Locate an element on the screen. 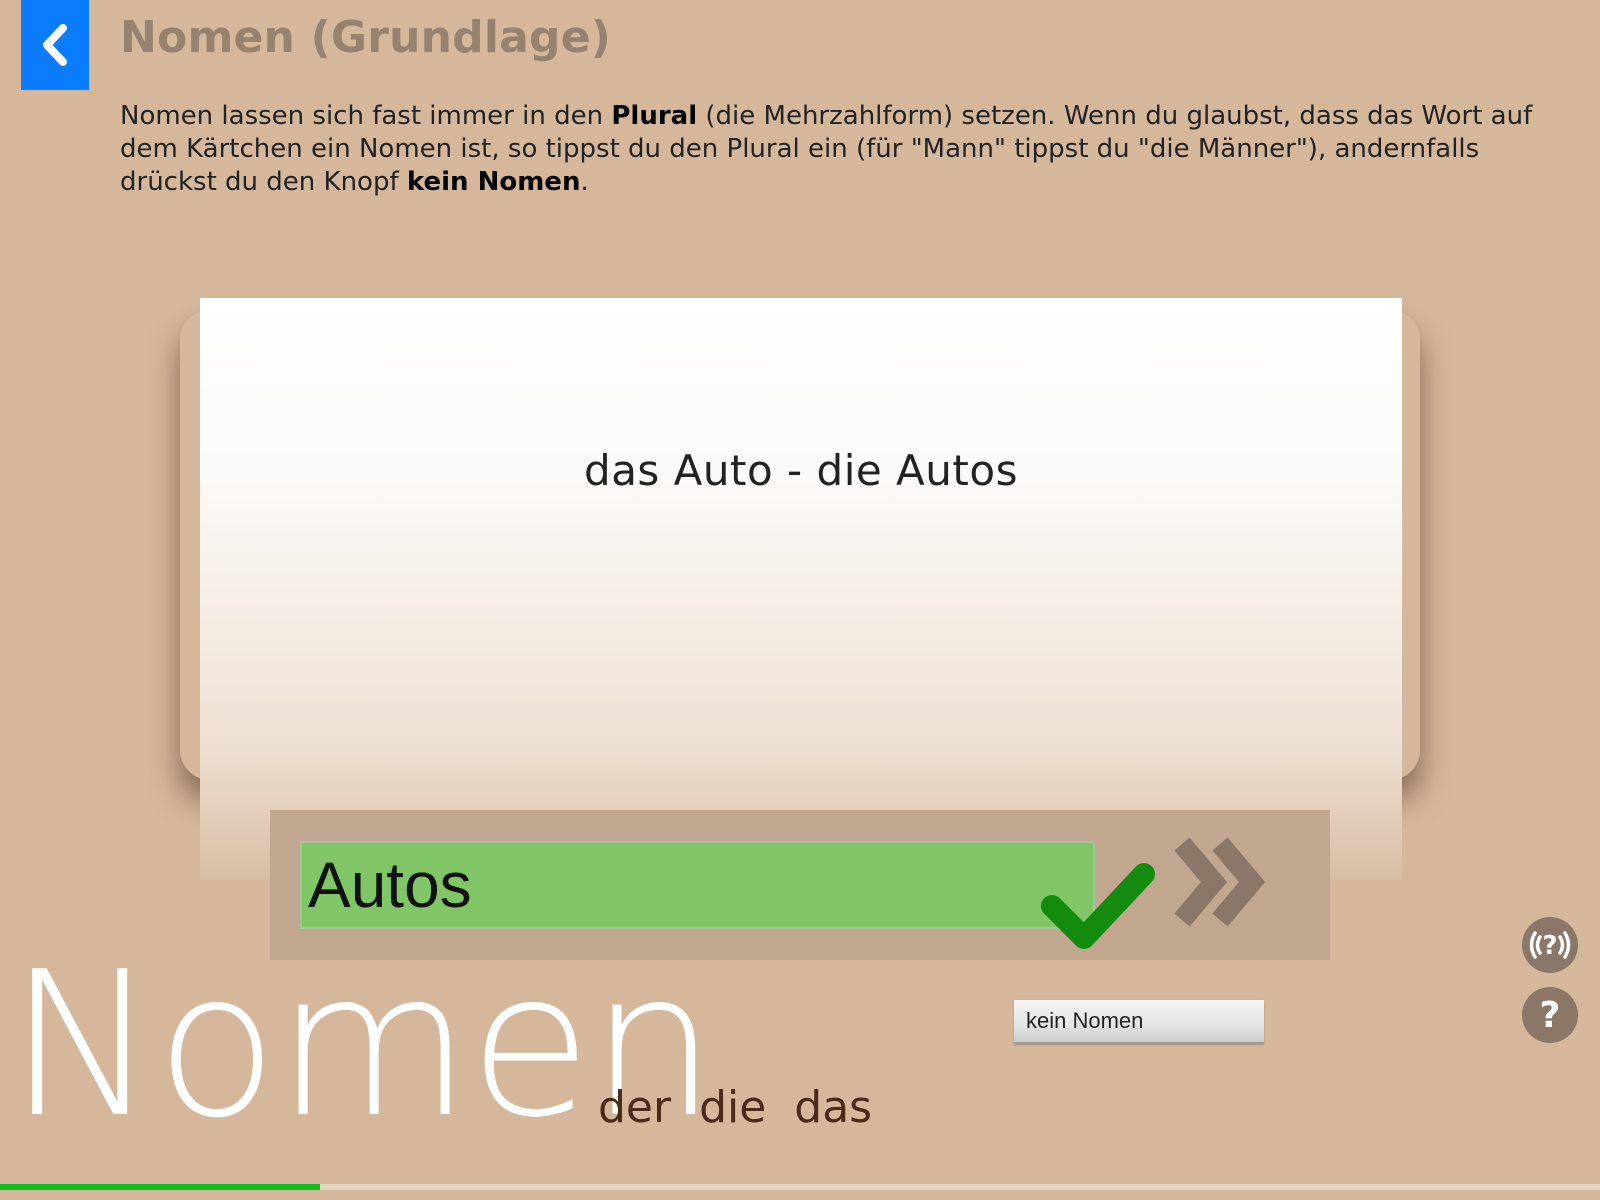 The image size is (1600, 1200). double-chevron-right-icon is located at coordinates (1220, 882).